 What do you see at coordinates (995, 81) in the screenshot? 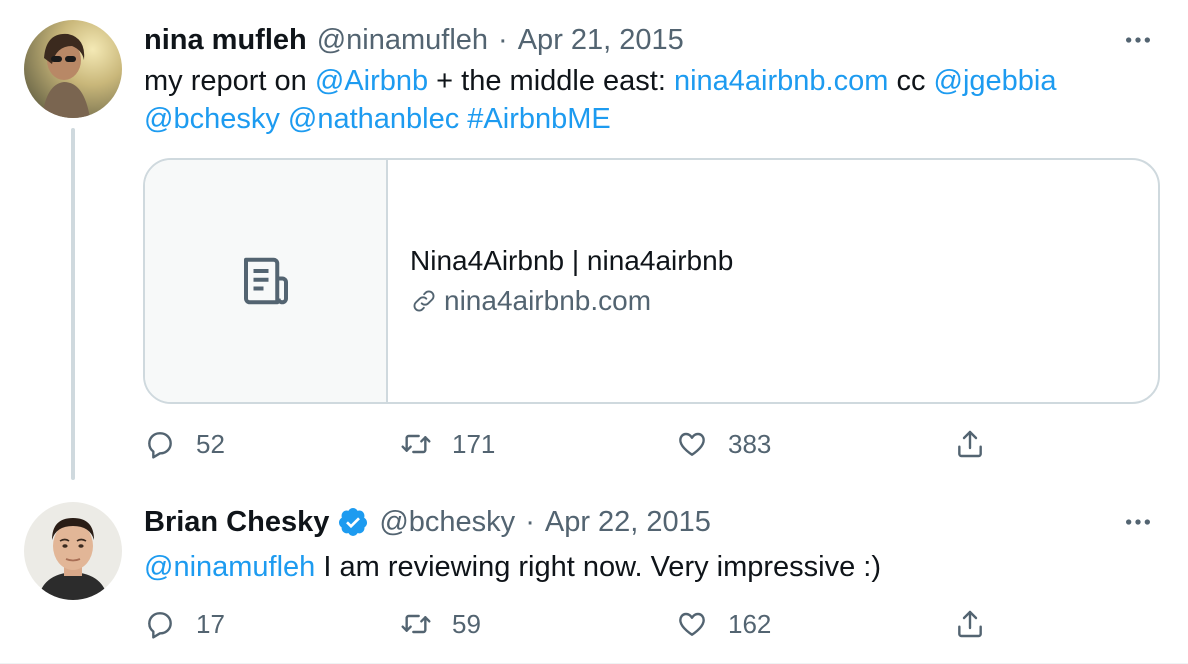
I see `mention-jgebbia: @jgebbia` at bounding box center [995, 81].